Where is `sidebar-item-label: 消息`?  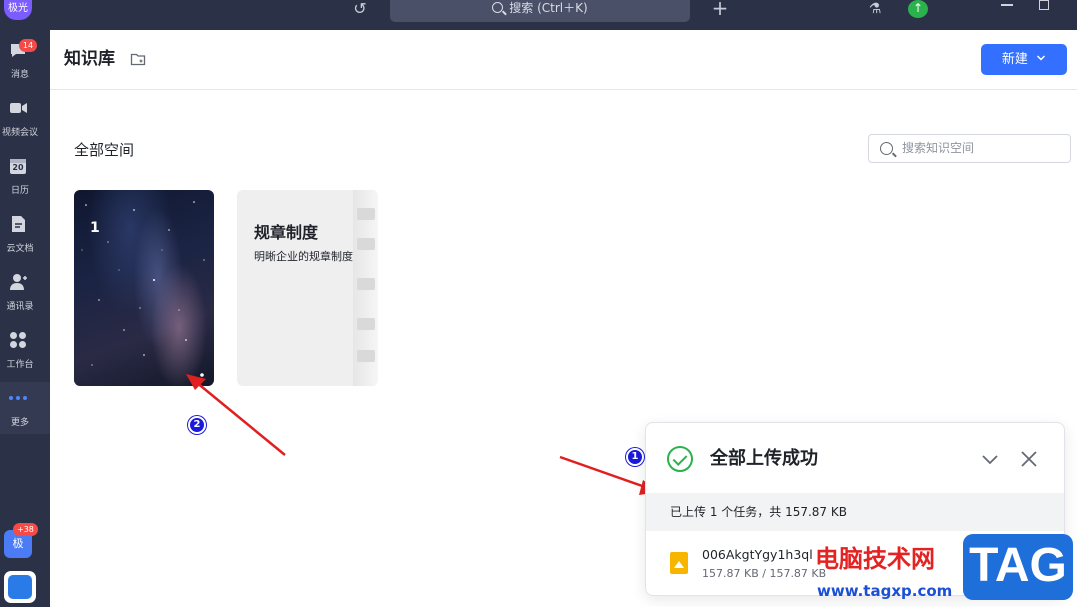 sidebar-item-label: 消息 is located at coordinates (19, 75).